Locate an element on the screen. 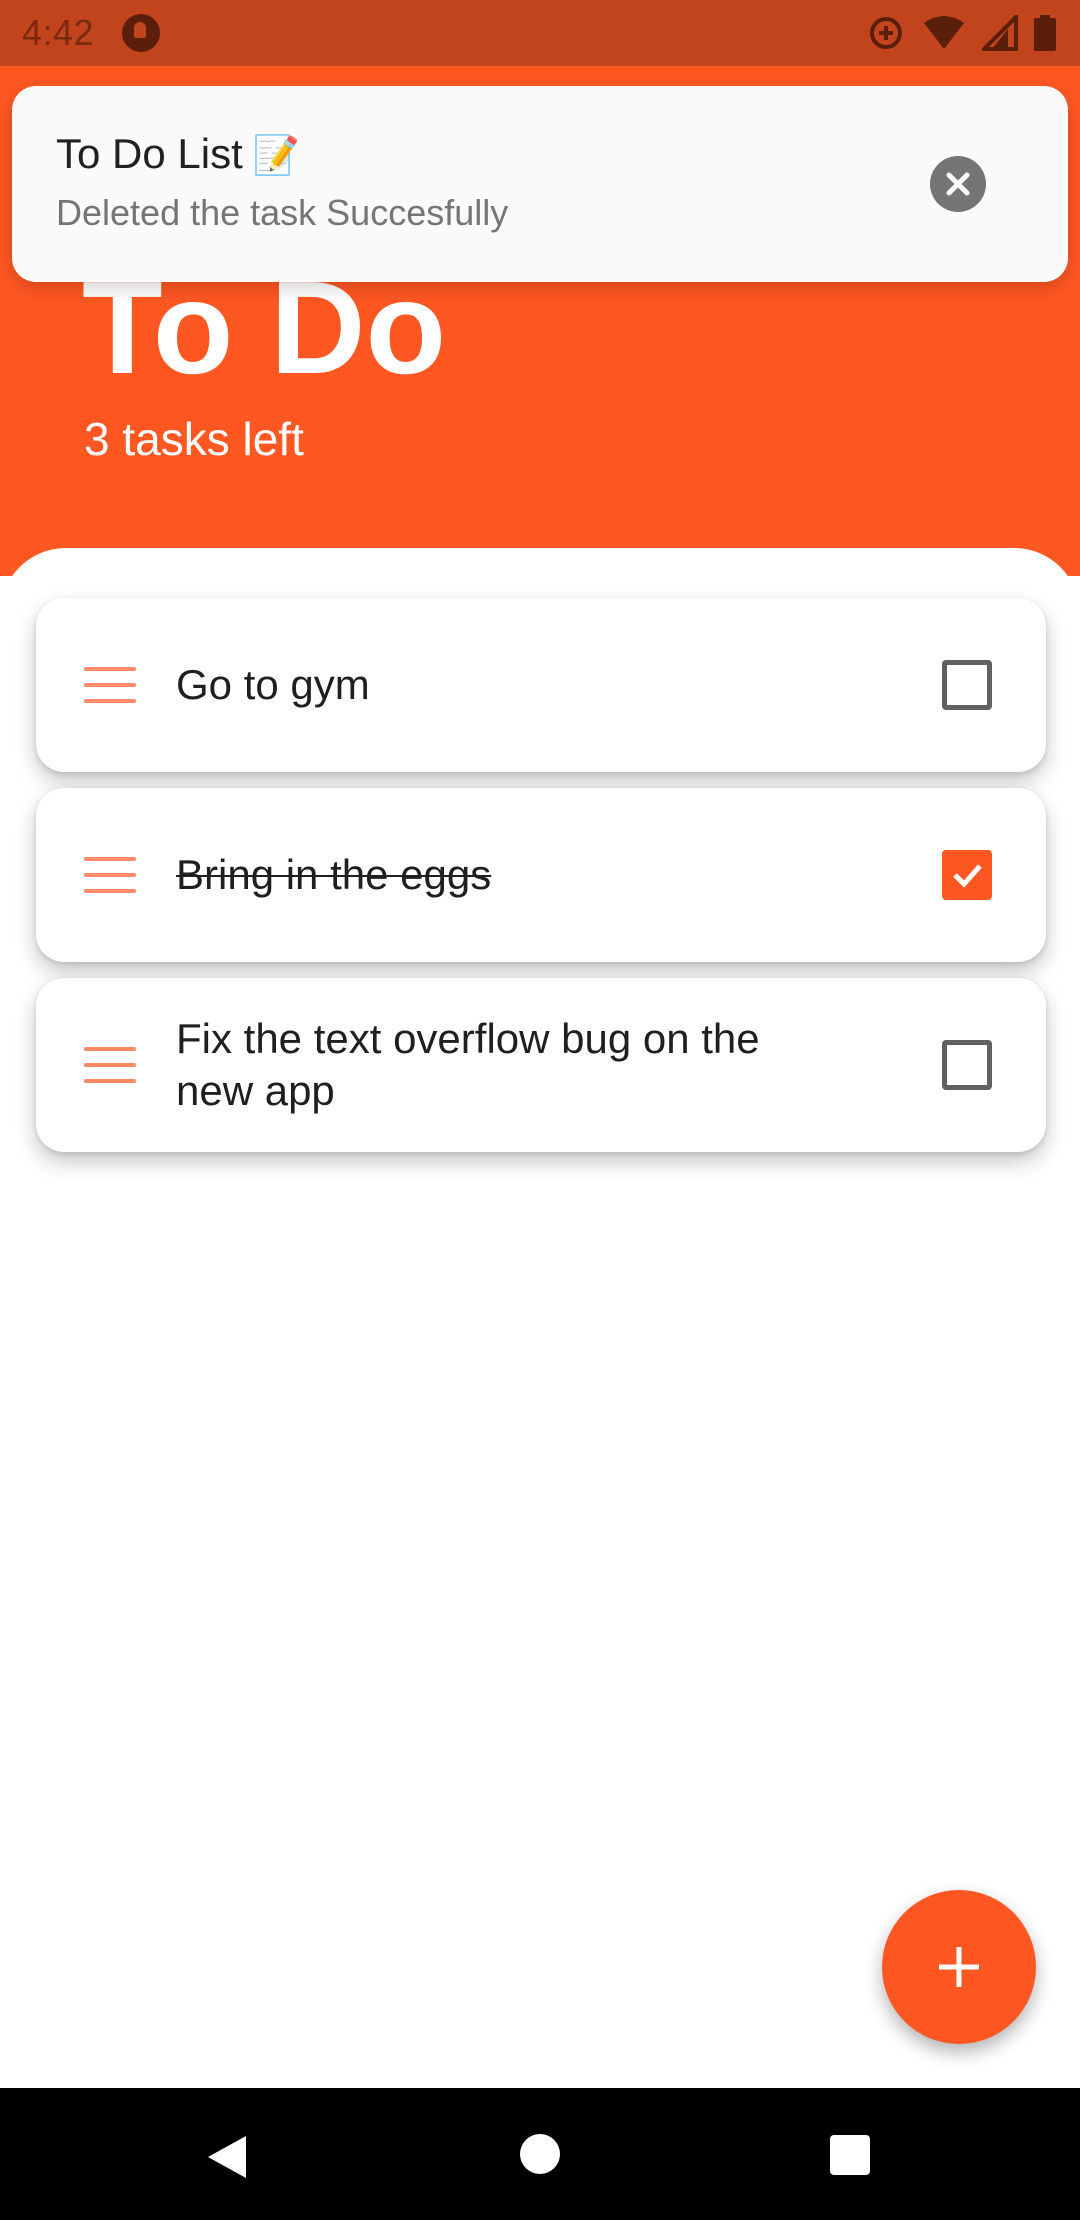  add-task-button is located at coordinates (959, 1967).